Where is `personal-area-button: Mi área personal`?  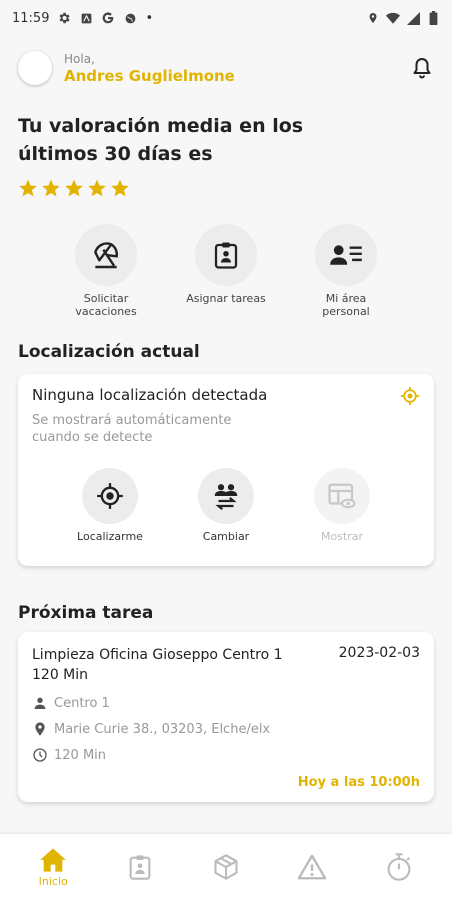
personal-area-button: Mi área personal is located at coordinates (346, 271).